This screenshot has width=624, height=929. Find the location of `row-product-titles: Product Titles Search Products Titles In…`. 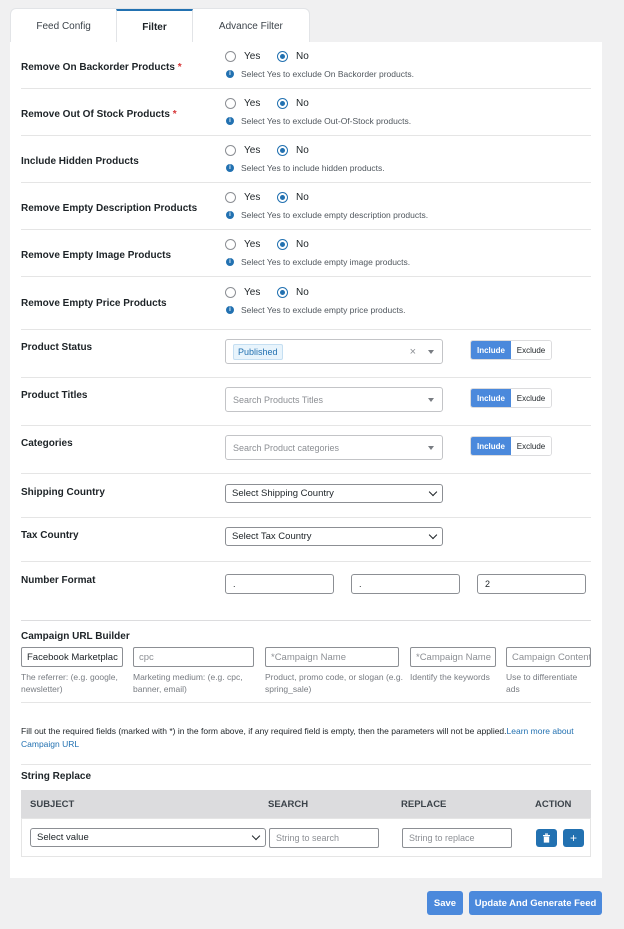

row-product-titles: Product Titles Search Products Titles In… is located at coordinates (306, 402).